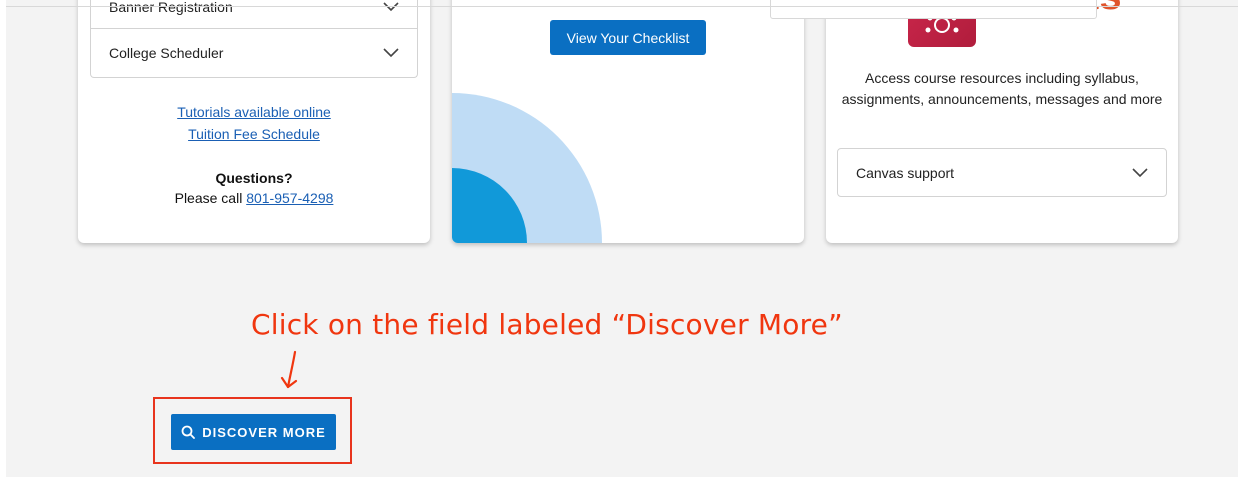 This screenshot has height=477, width=1254. I want to click on view-checklist-button: View Your Checklist, so click(628, 37).